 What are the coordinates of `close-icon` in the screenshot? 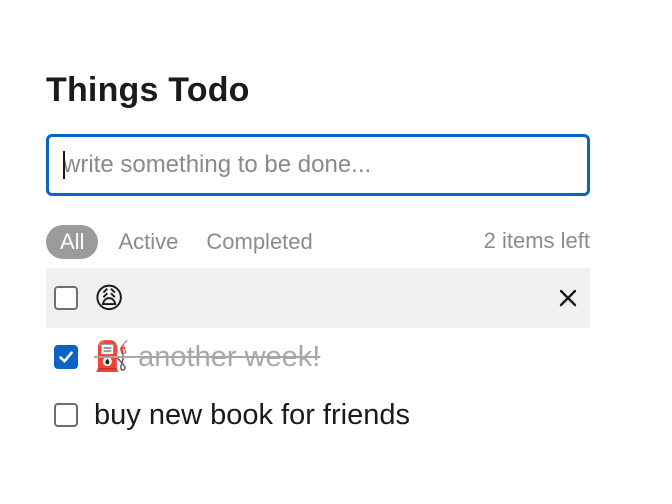 It's located at (568, 298).